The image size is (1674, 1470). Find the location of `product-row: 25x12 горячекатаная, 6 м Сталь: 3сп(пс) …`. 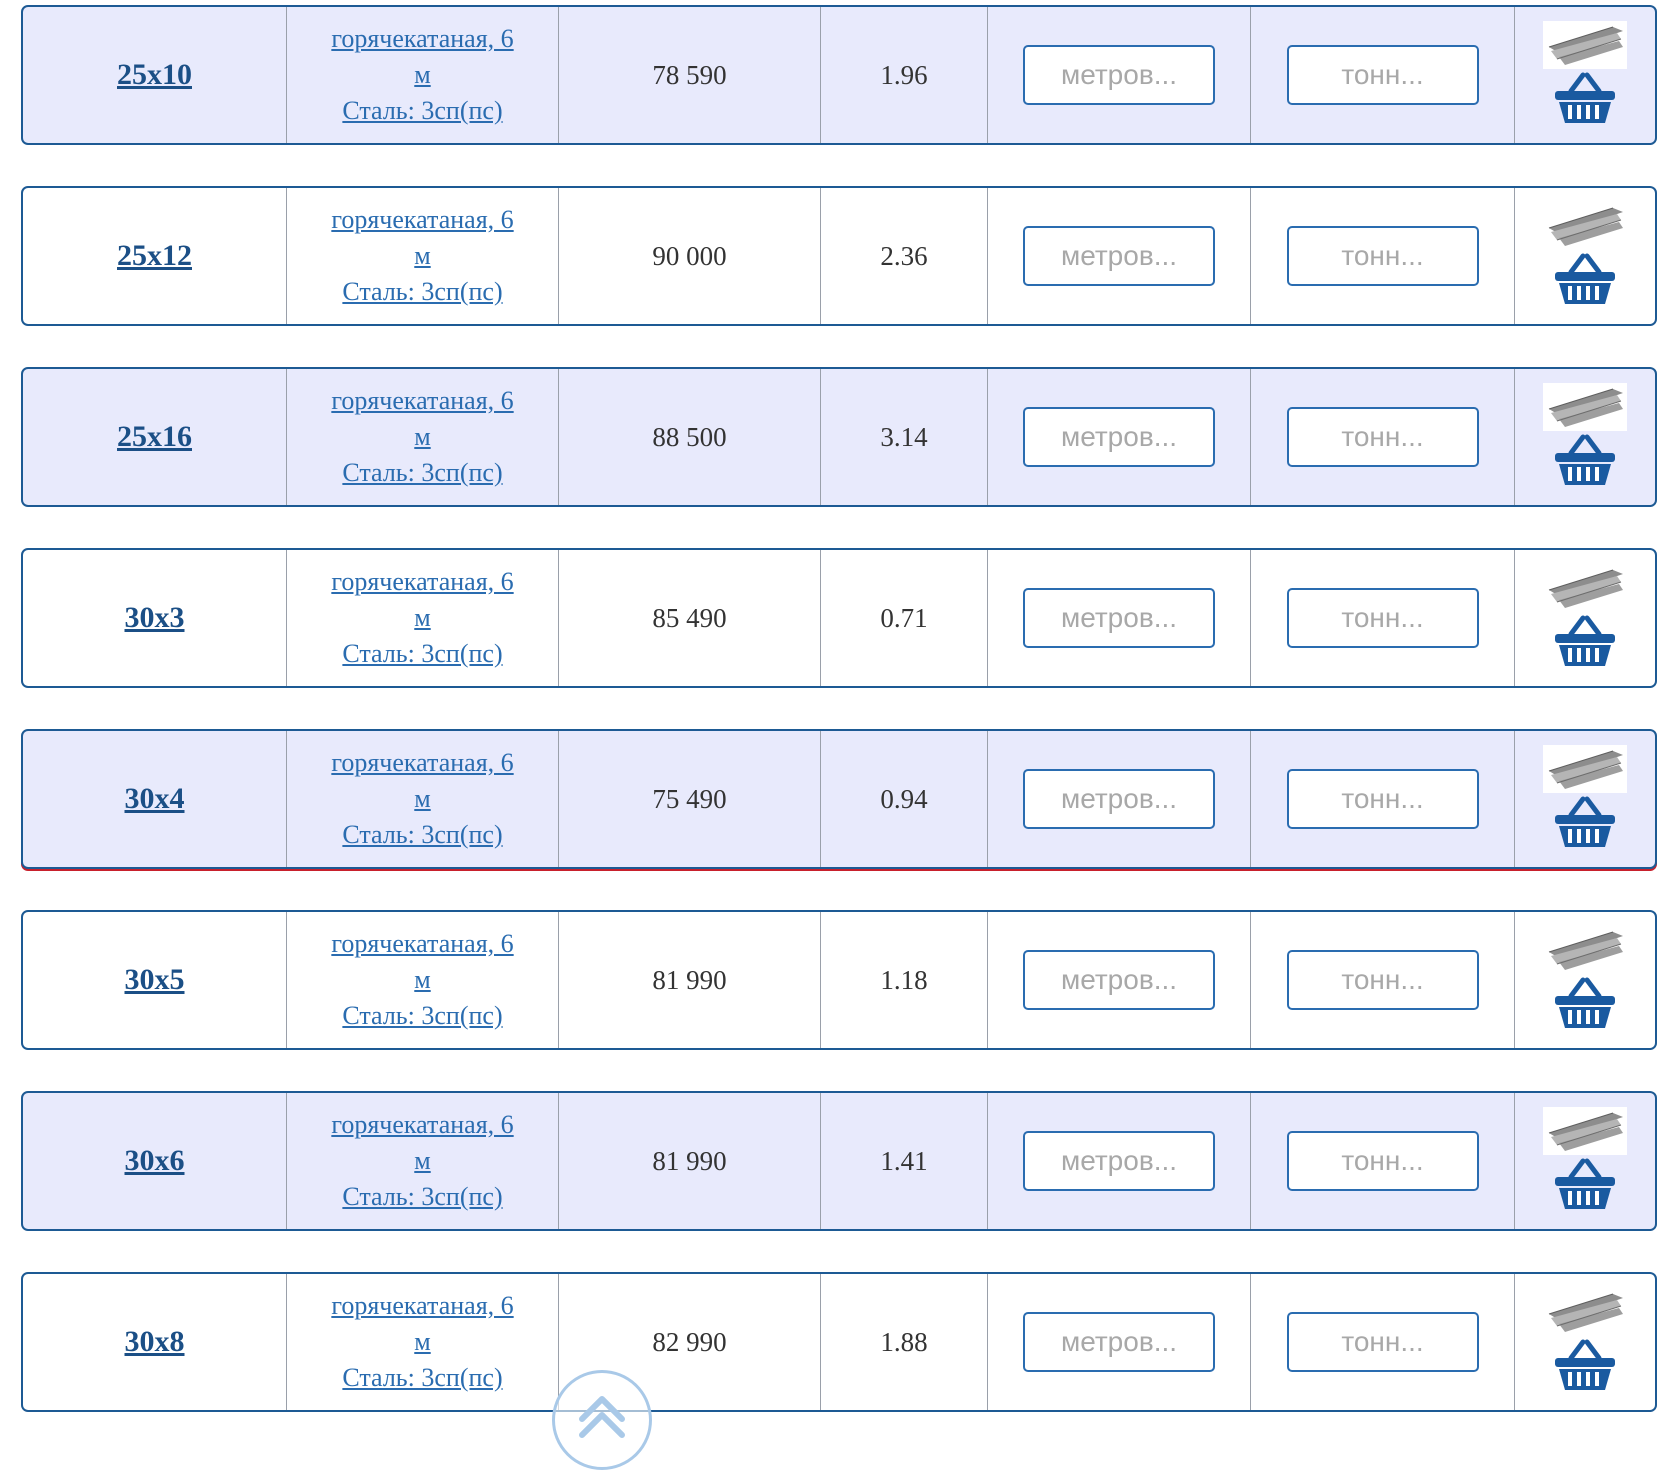

product-row: 25x12 горячекатаная, 6 м Сталь: 3сп(пс) … is located at coordinates (839, 256).